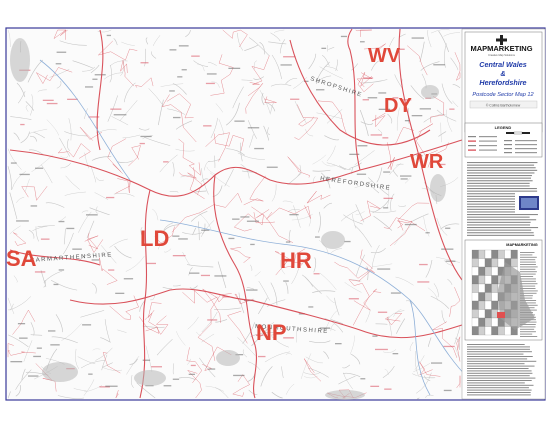 The image size is (550, 428). Describe the element at coordinates (271, 332) in the screenshot. I see `area-label-np: NP` at that location.